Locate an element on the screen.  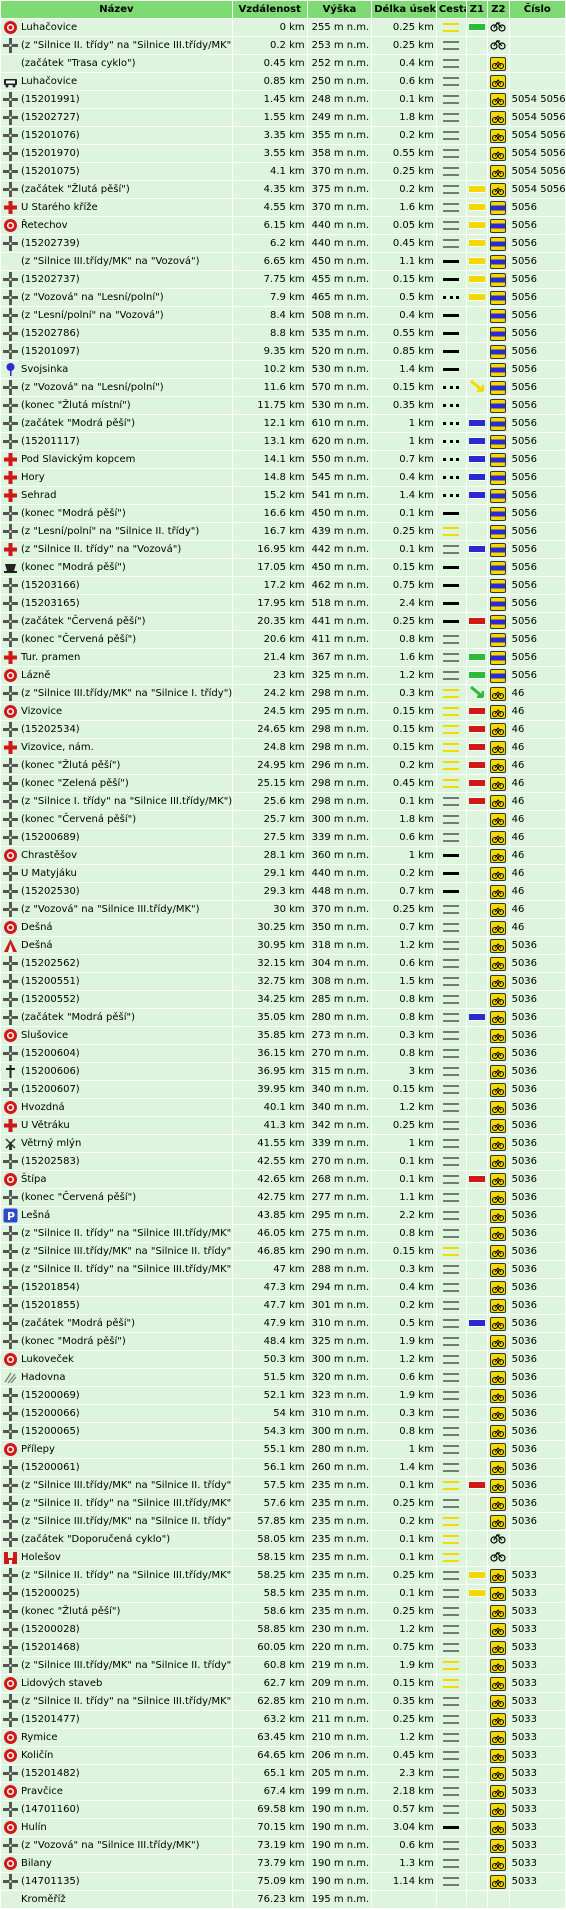
waypoint-name: (15202530) is located at coordinates (50, 891).